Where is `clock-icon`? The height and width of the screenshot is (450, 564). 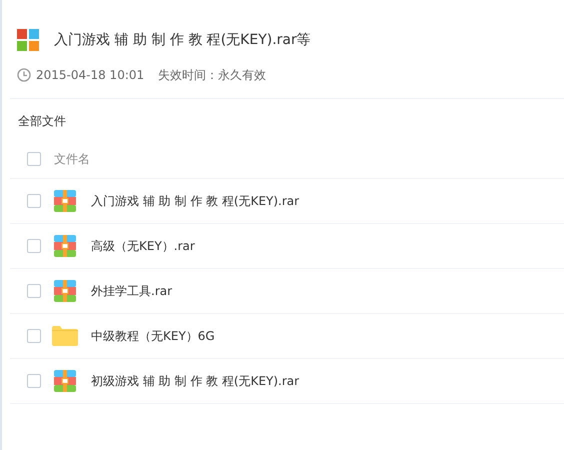 clock-icon is located at coordinates (24, 75).